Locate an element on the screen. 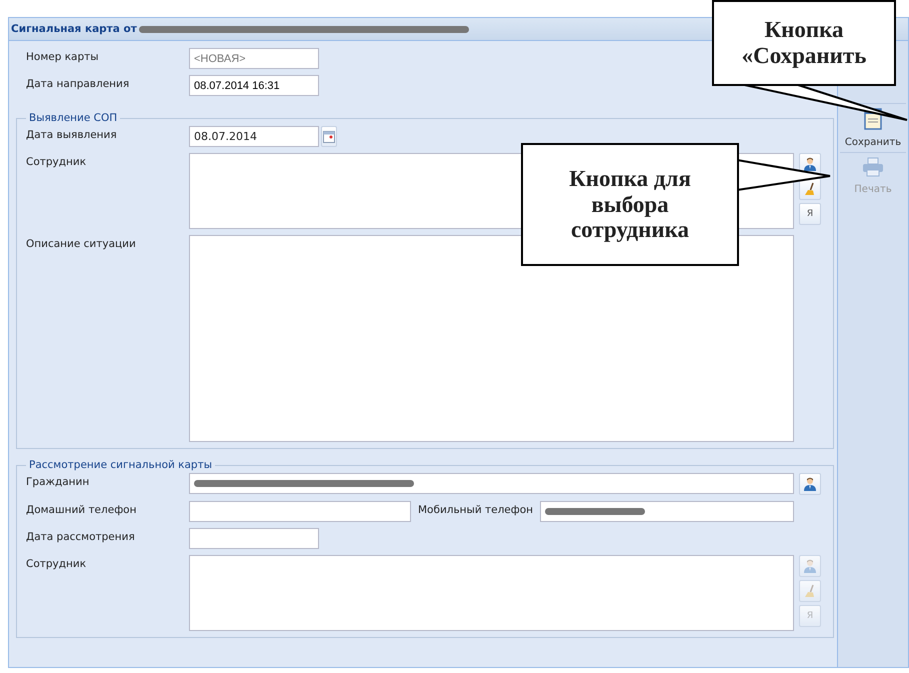 The height and width of the screenshot is (673, 909). employee-field is located at coordinates (491, 593).